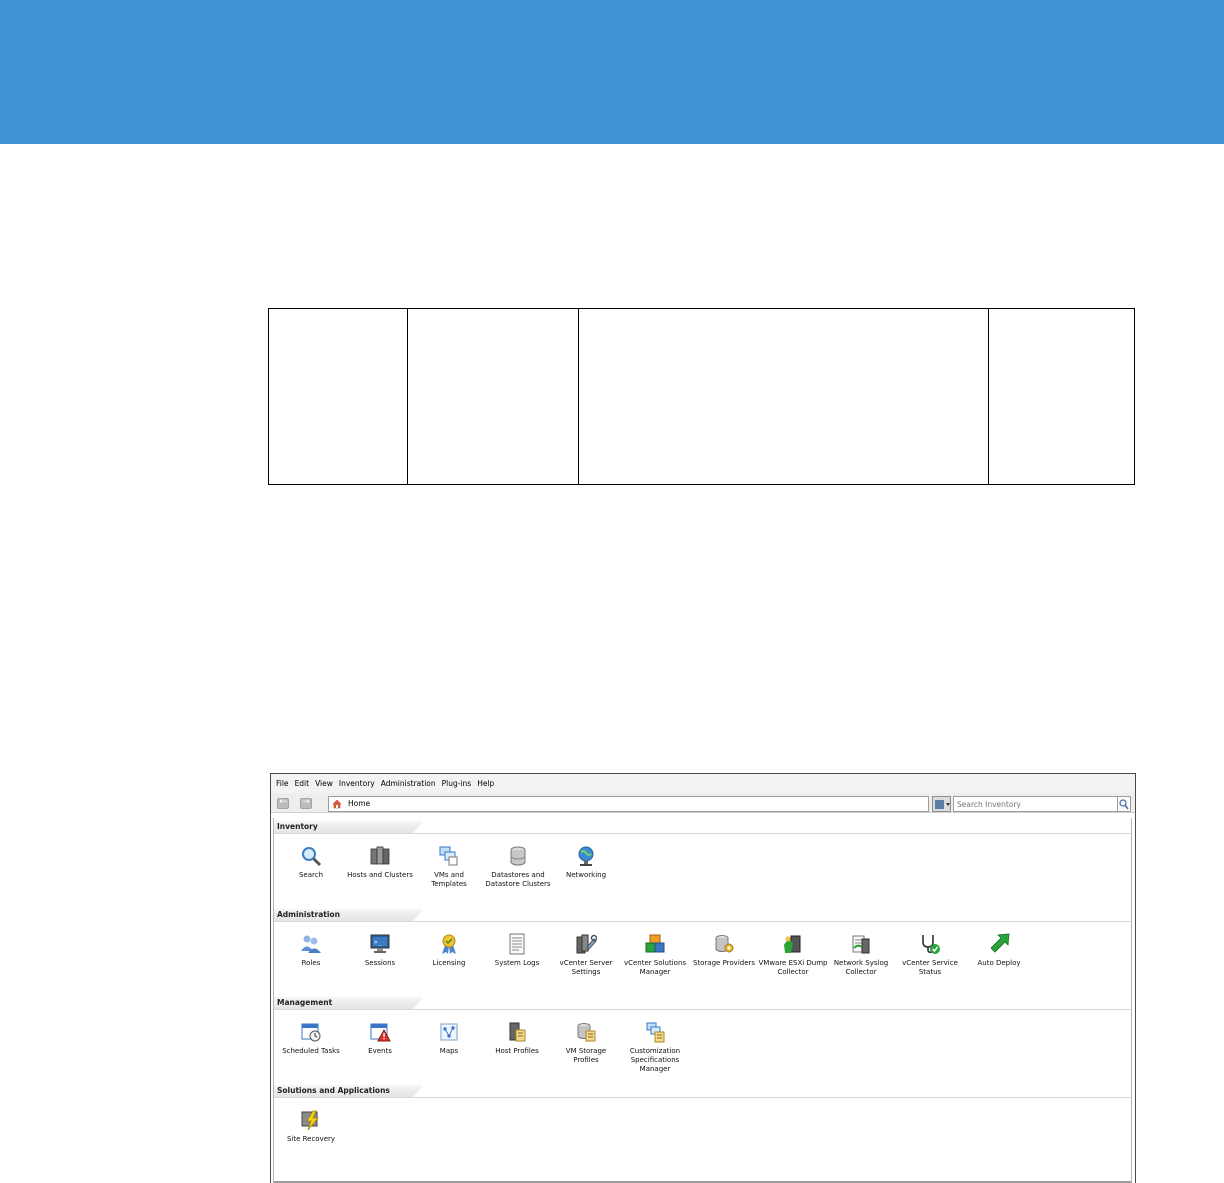 The height and width of the screenshot is (1183, 1224). I want to click on licensing-ribbon-icon, so click(449, 944).